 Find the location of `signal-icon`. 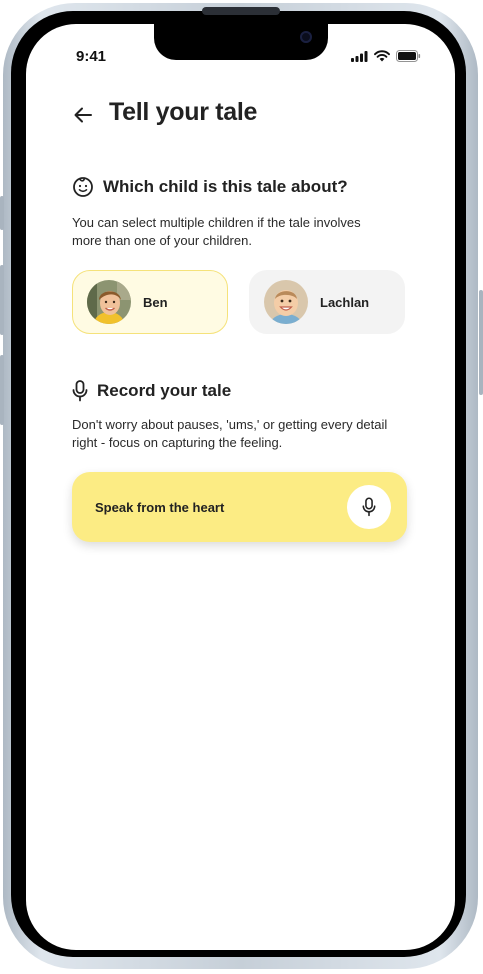

signal-icon is located at coordinates (359, 56).